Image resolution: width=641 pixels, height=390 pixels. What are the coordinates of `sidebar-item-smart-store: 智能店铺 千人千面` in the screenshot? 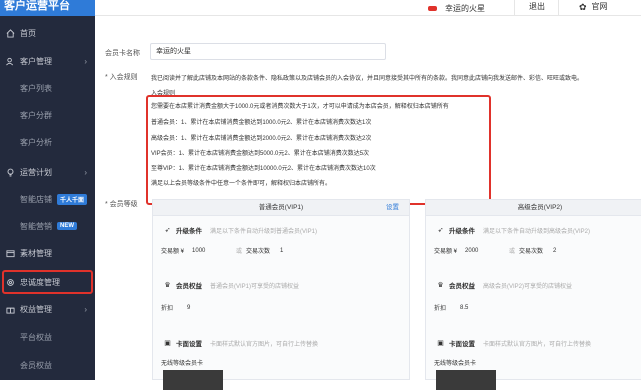 It's located at (47, 199).